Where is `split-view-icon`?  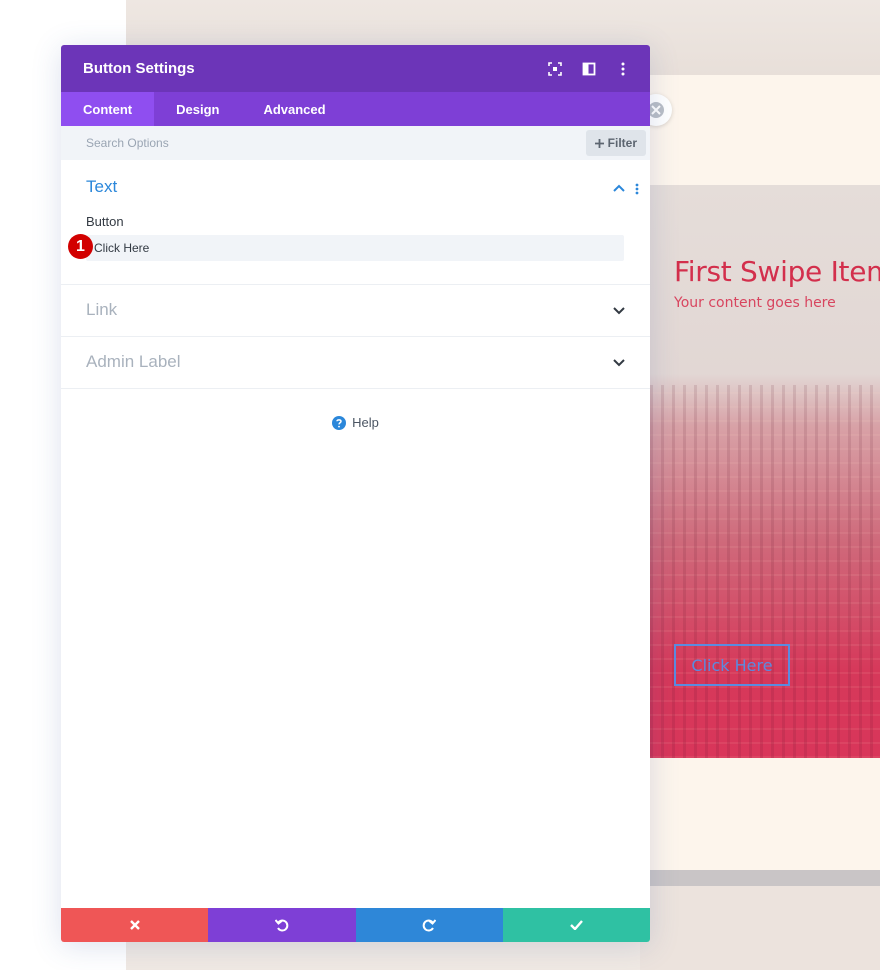 split-view-icon is located at coordinates (589, 69).